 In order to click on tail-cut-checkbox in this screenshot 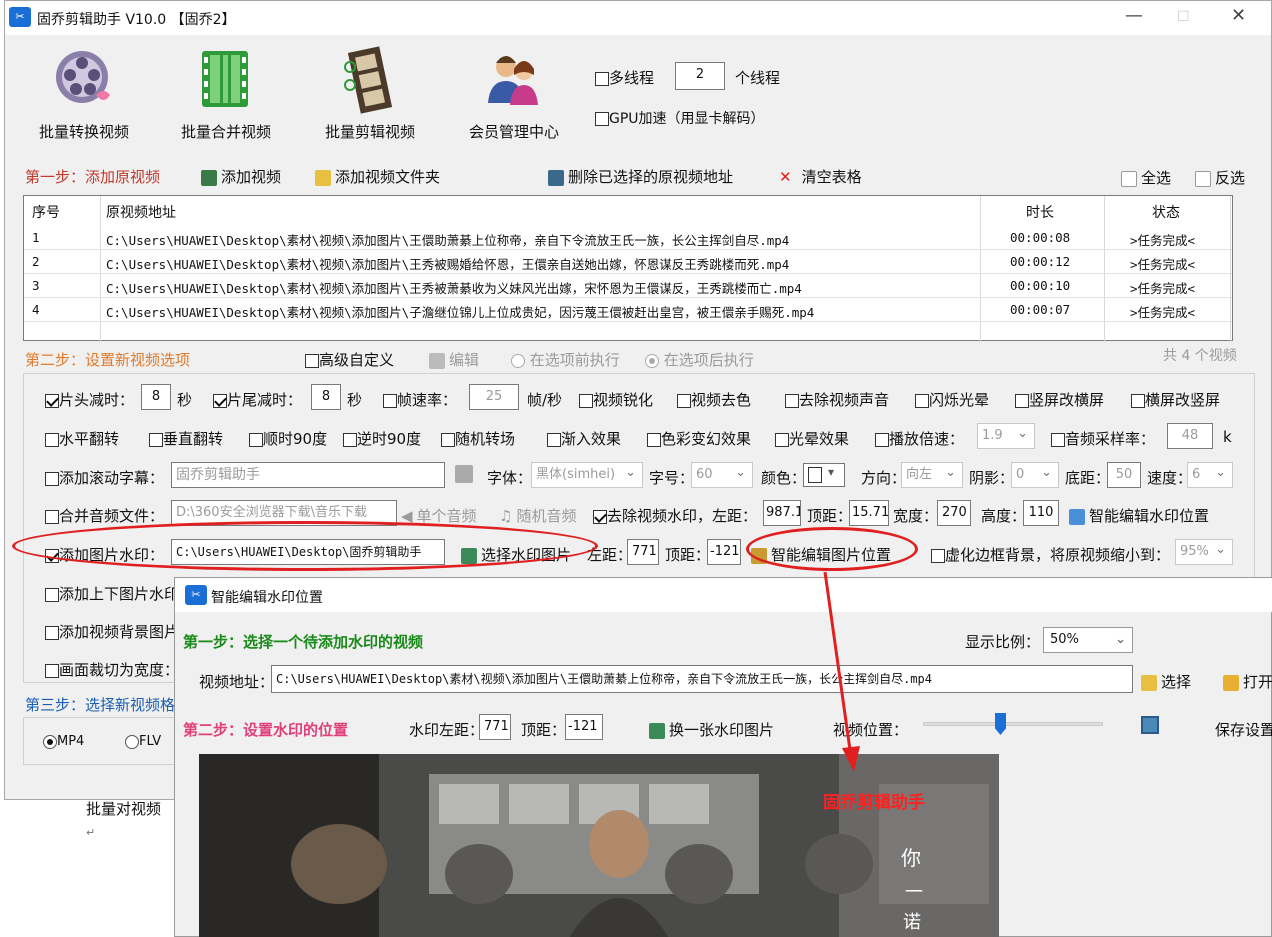, I will do `click(220, 400)`.